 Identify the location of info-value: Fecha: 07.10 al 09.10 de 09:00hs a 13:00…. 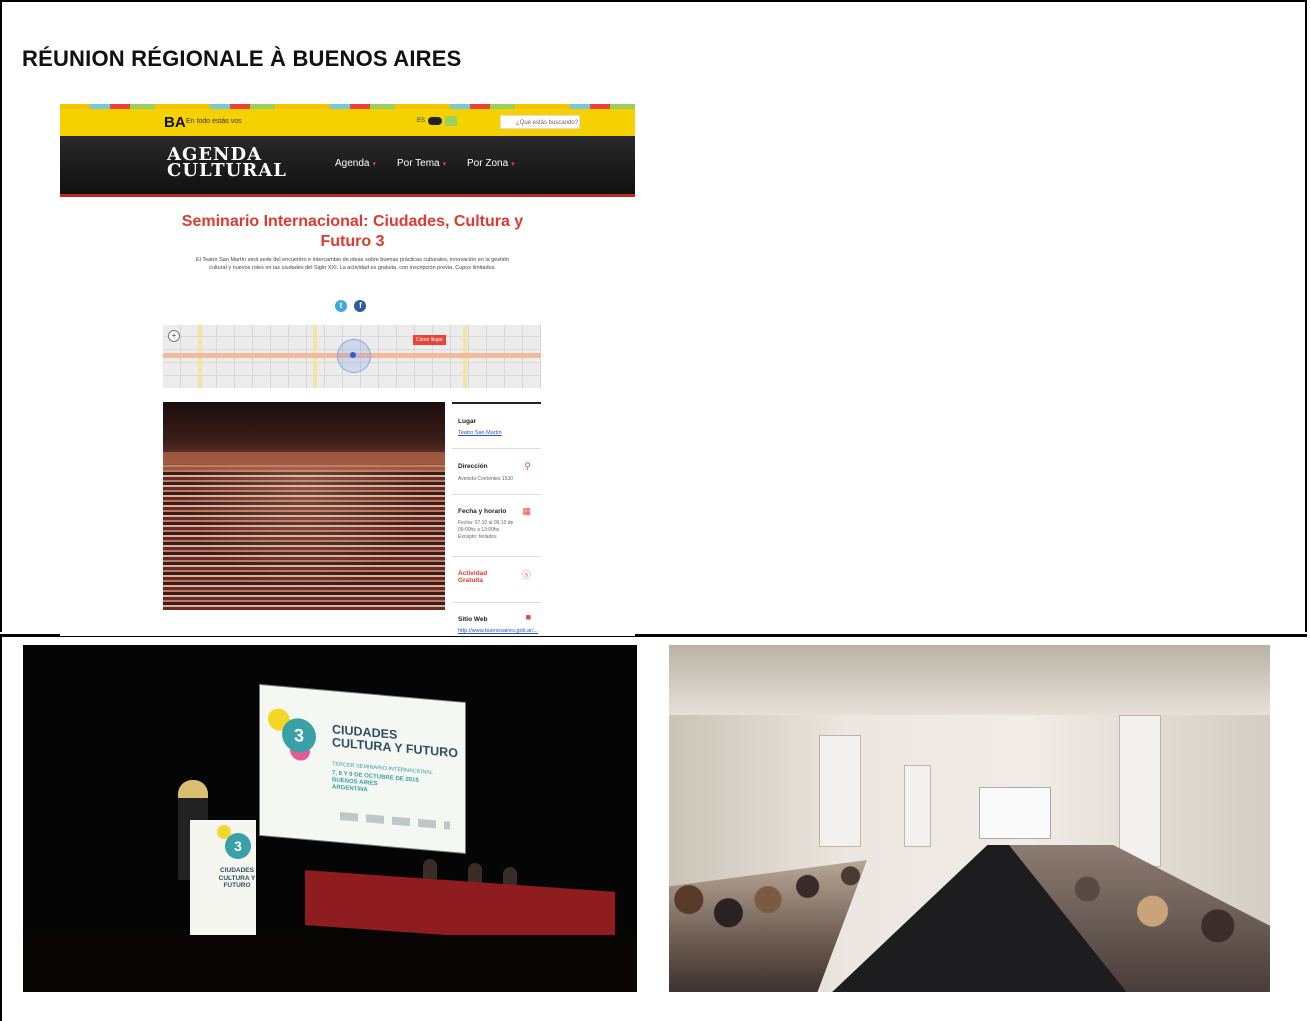
(486, 530).